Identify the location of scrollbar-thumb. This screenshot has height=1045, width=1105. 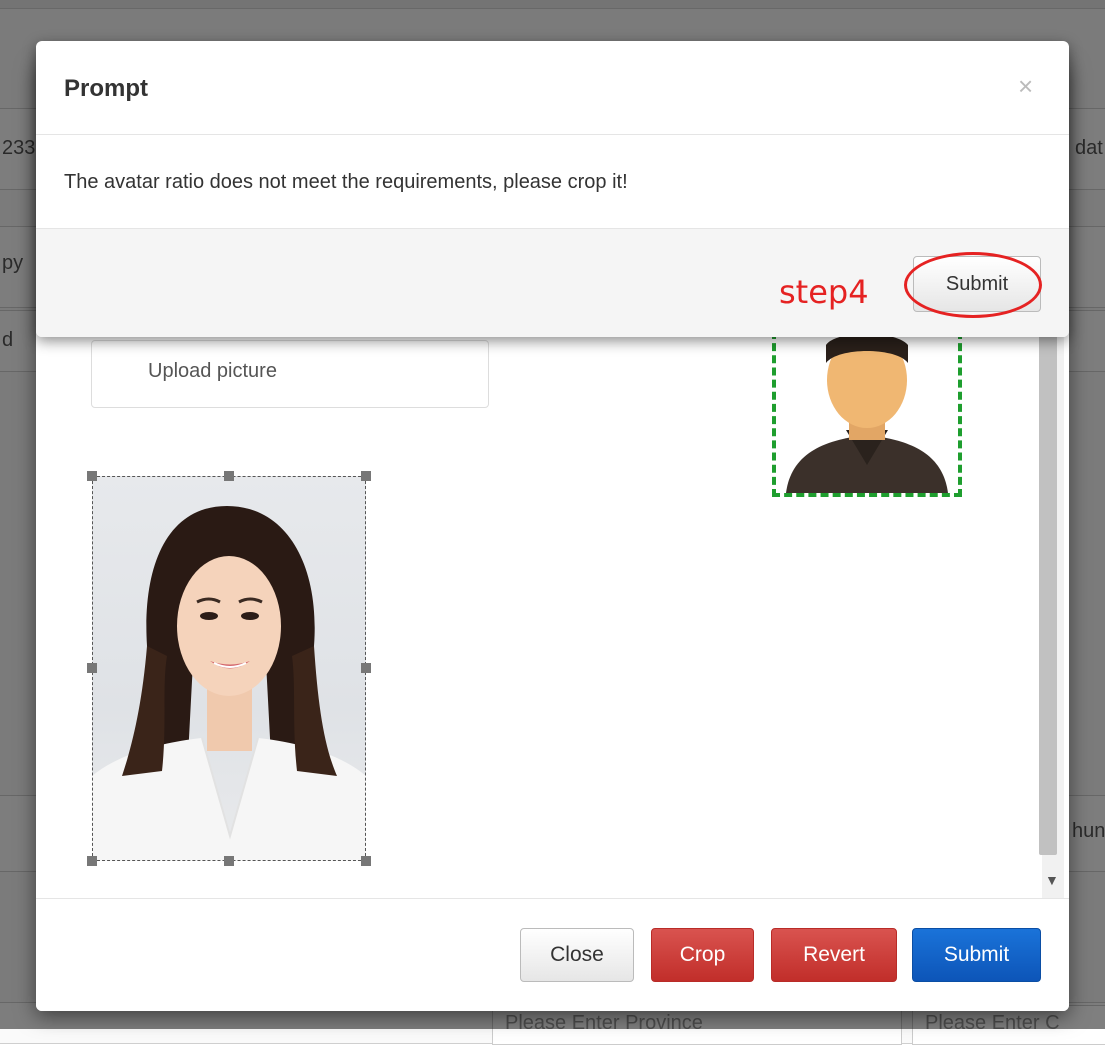
(1048, 585).